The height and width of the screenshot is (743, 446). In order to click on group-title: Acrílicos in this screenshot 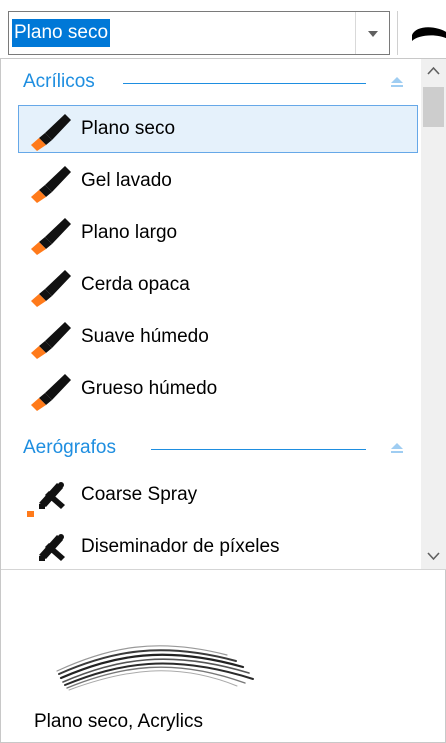, I will do `click(59, 81)`.